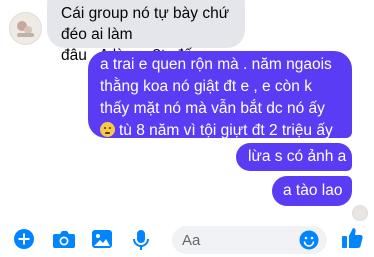 This screenshot has height=257, width=374. I want to click on message-line: thằng koa nó giật đt e , e còn k, so click(206, 86).